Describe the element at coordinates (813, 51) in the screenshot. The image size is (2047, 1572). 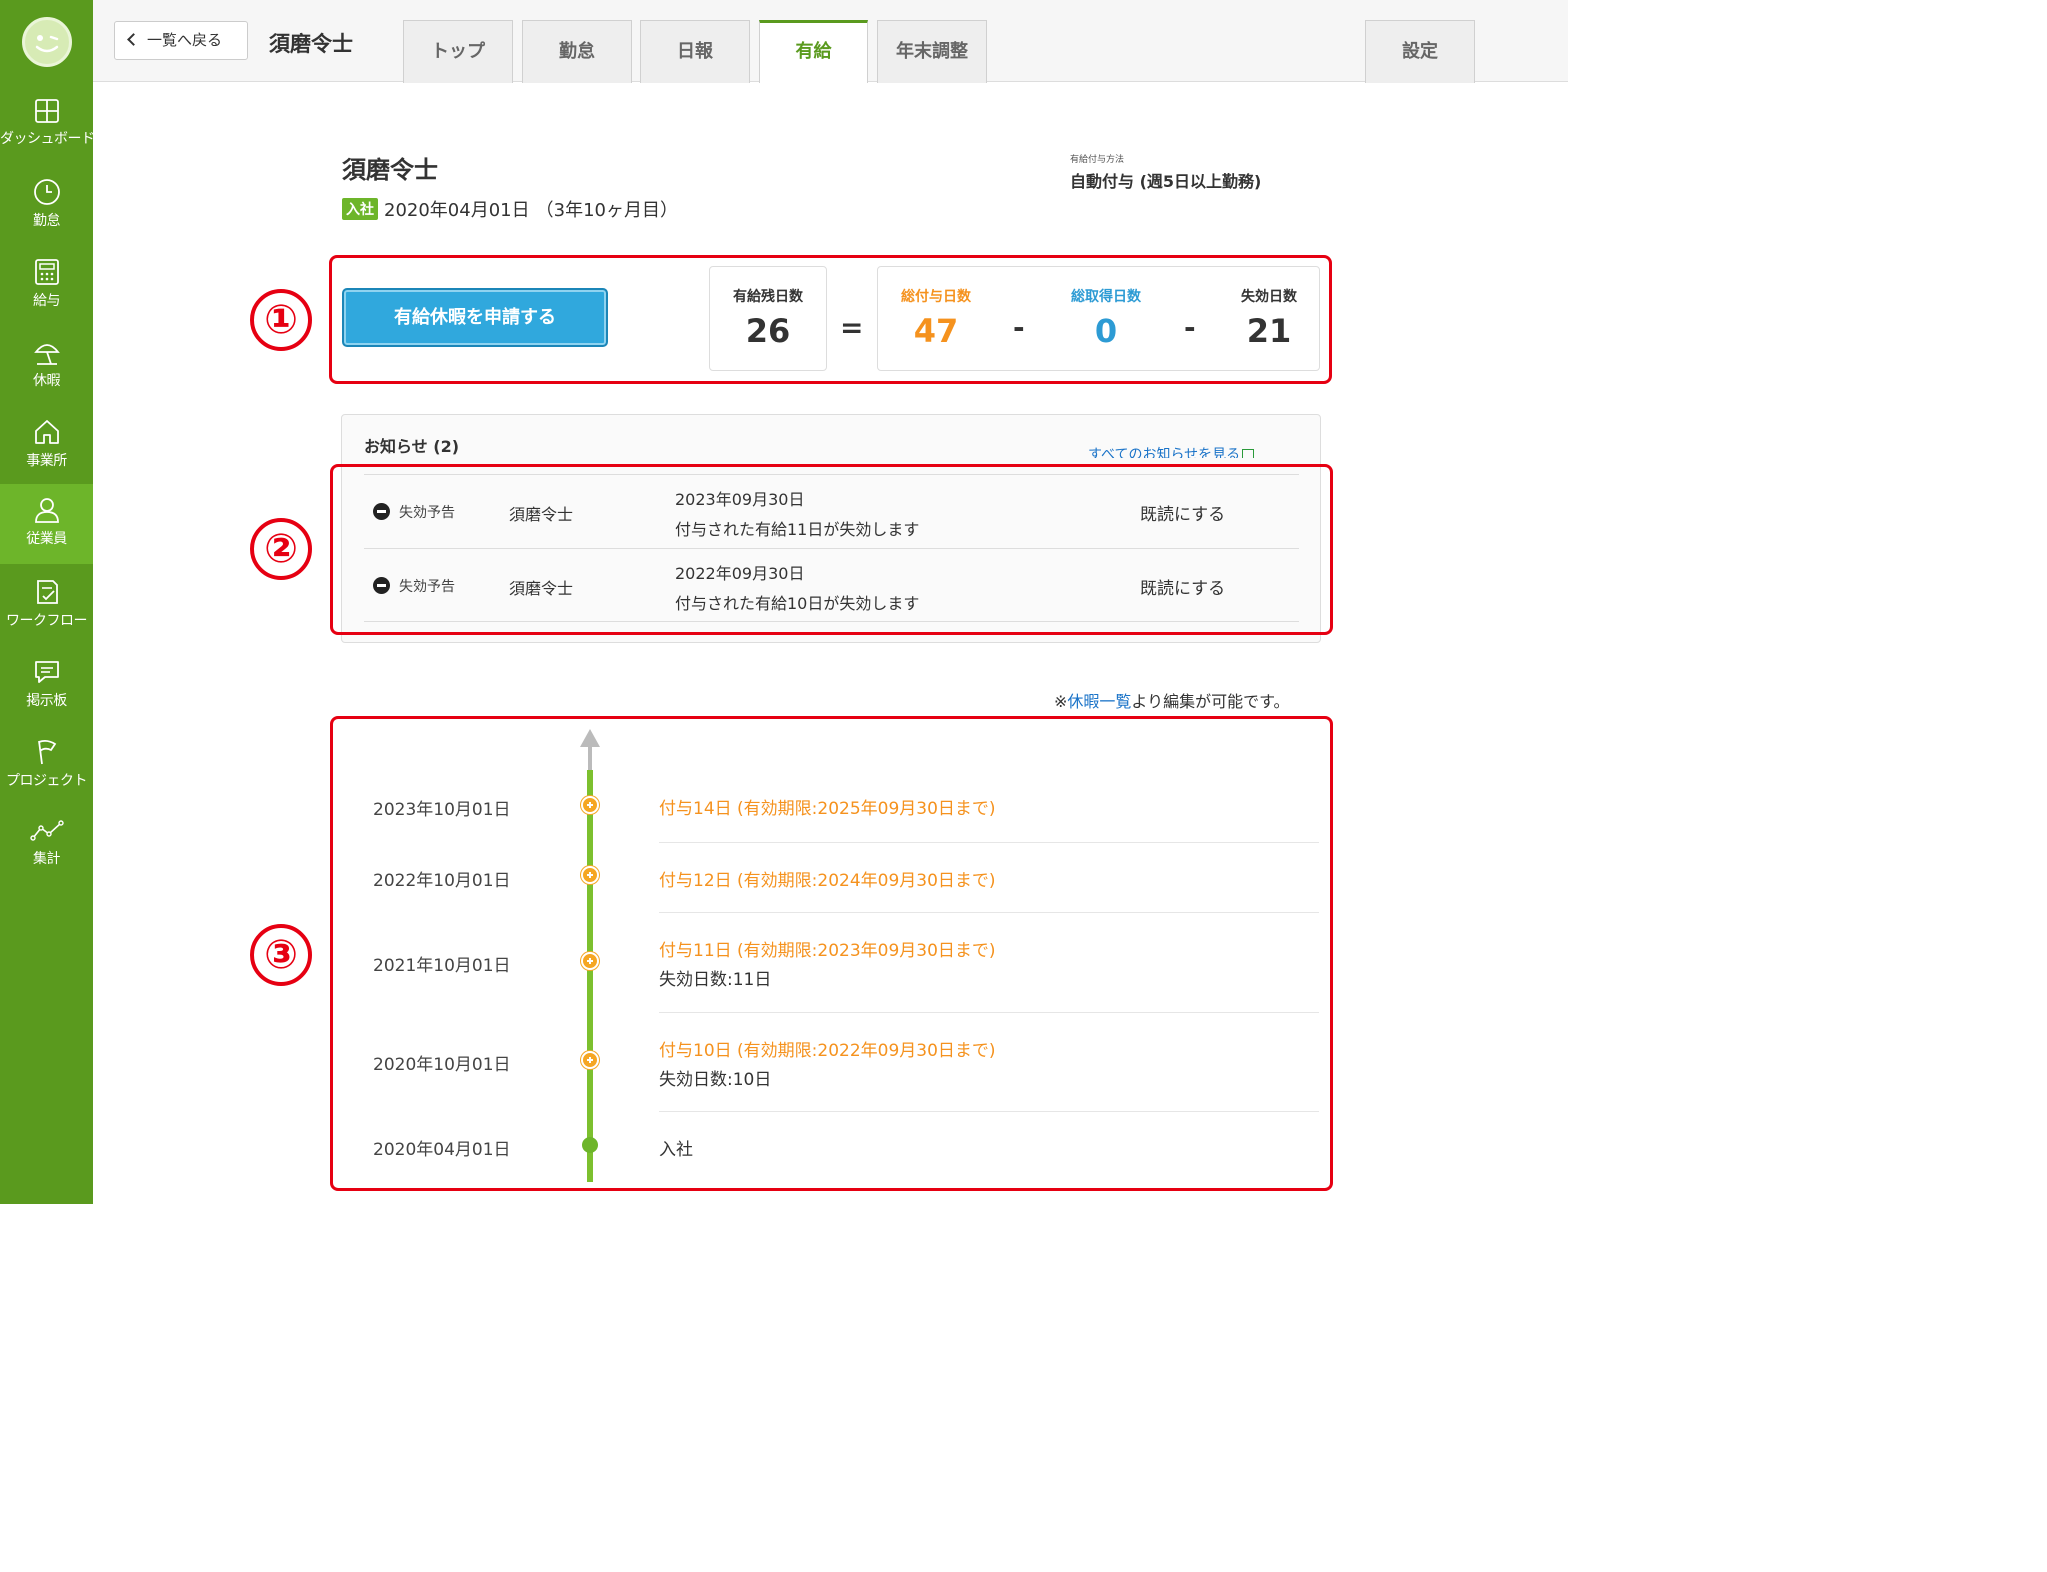
I see `tab-paid-leave: 有給` at that location.